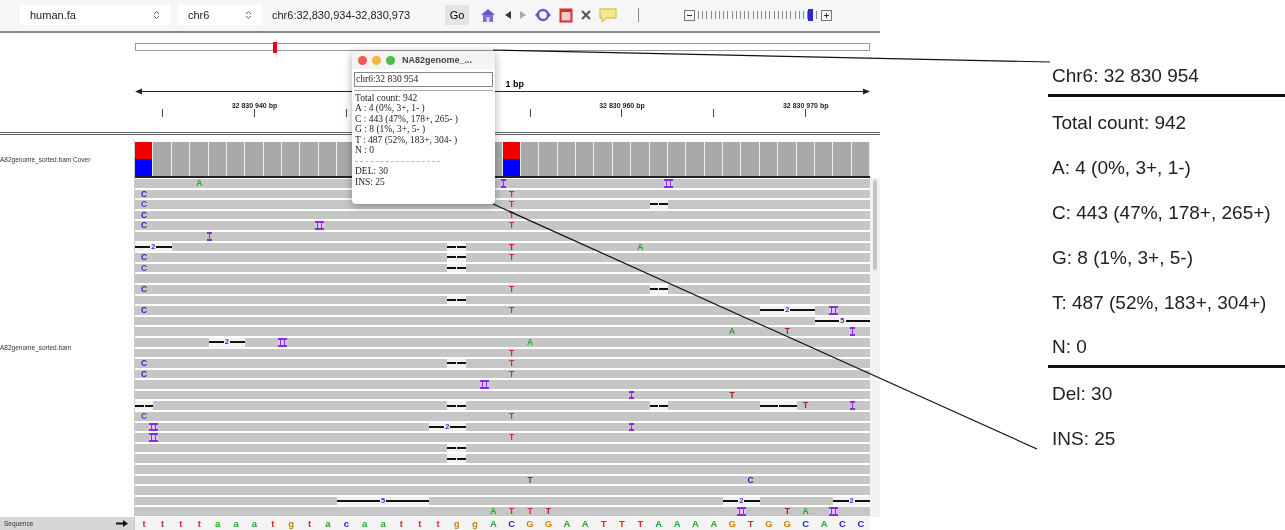  What do you see at coordinates (1084, 438) in the screenshot?
I see `annotation-text: INS: 25` at bounding box center [1084, 438].